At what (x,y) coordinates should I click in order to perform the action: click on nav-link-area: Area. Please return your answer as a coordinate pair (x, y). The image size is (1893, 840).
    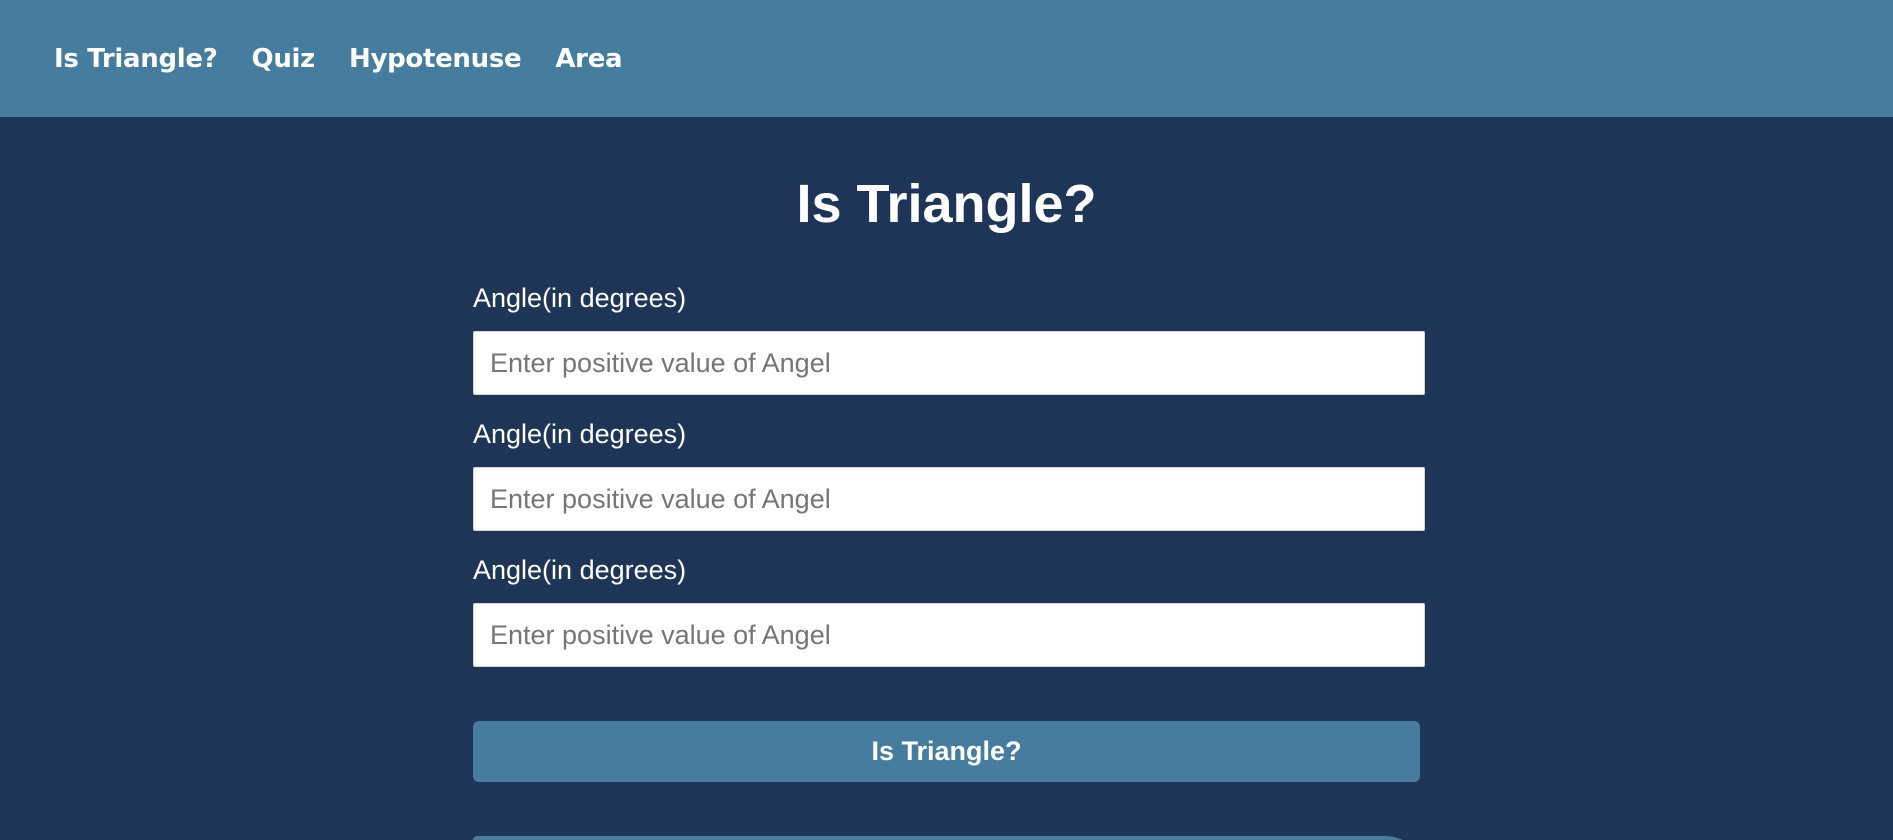
    Looking at the image, I should click on (588, 59).